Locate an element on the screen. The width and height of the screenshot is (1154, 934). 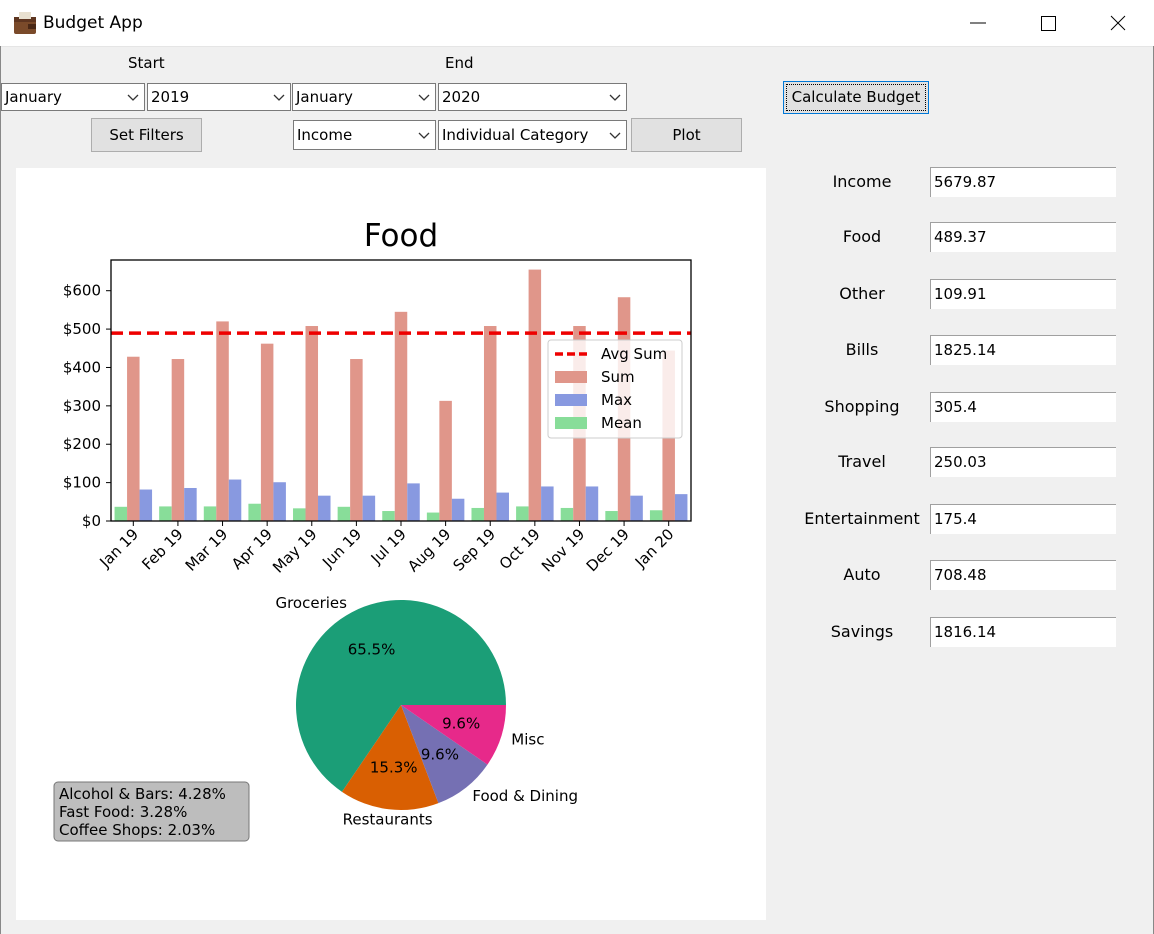
savings-label: Savings is located at coordinates (862, 631).